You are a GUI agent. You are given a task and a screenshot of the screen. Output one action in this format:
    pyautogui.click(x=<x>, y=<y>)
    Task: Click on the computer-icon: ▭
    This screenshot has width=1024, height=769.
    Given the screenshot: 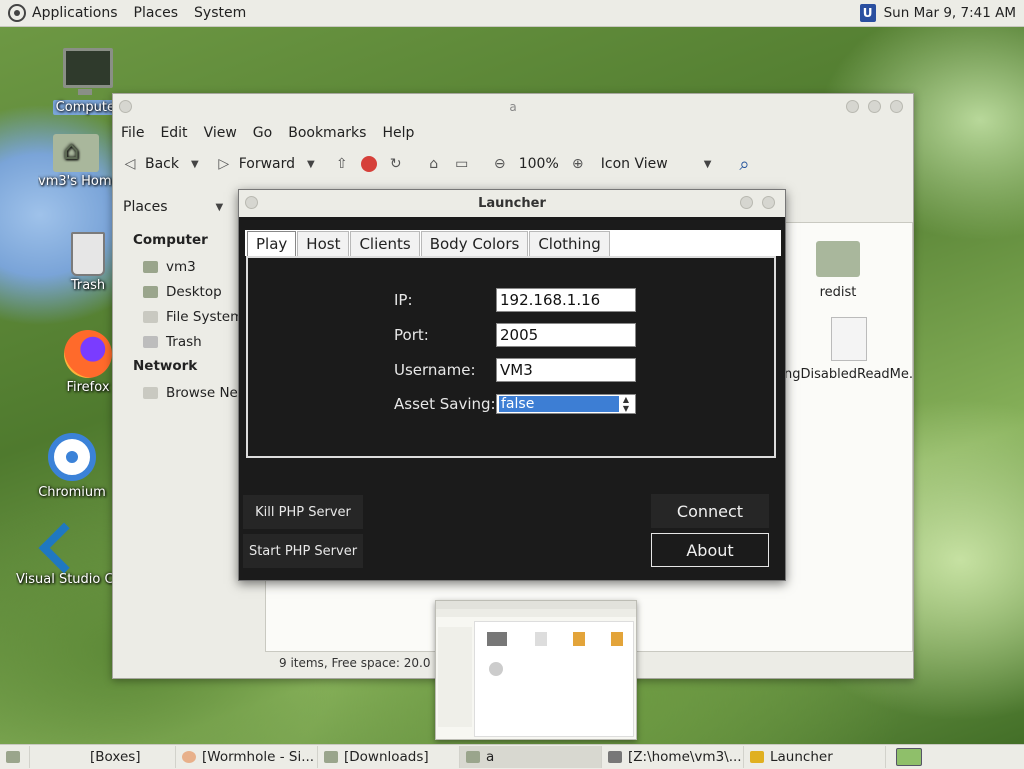 What is the action you would take?
    pyautogui.click(x=462, y=164)
    